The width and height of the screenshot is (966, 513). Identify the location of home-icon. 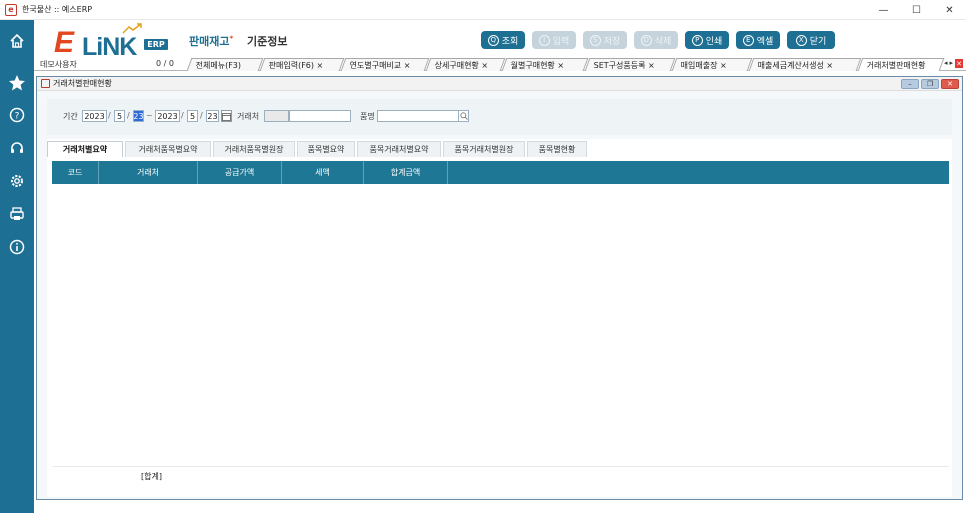
(17, 41).